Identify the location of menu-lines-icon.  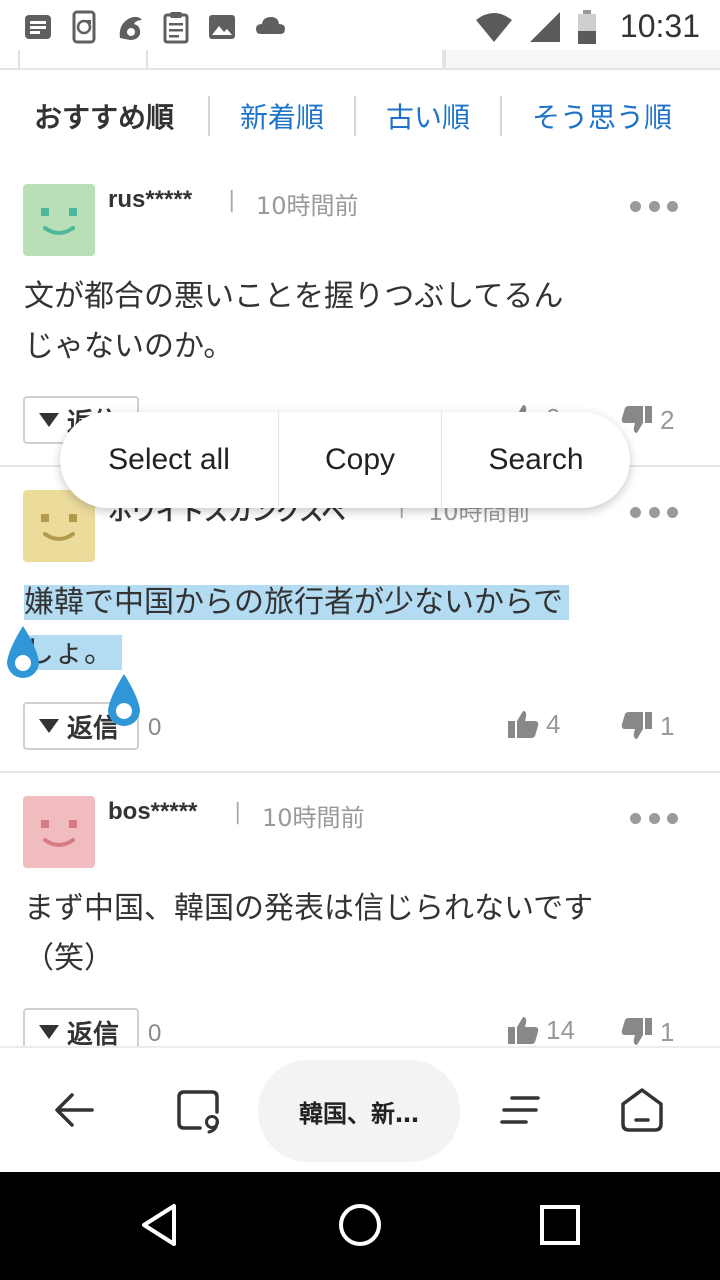
(520, 1110).